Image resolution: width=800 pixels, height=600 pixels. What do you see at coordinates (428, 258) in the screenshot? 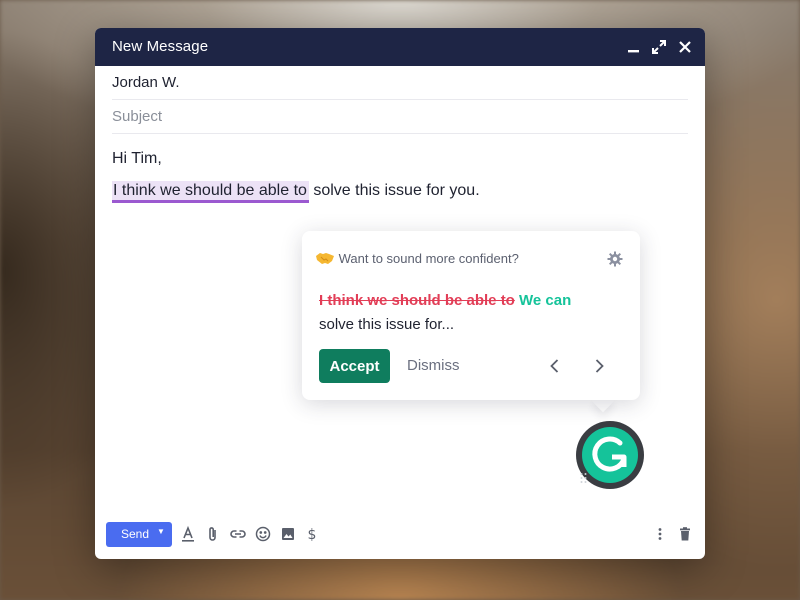
I see `suggestion-title: Want to sound more confident?` at bounding box center [428, 258].